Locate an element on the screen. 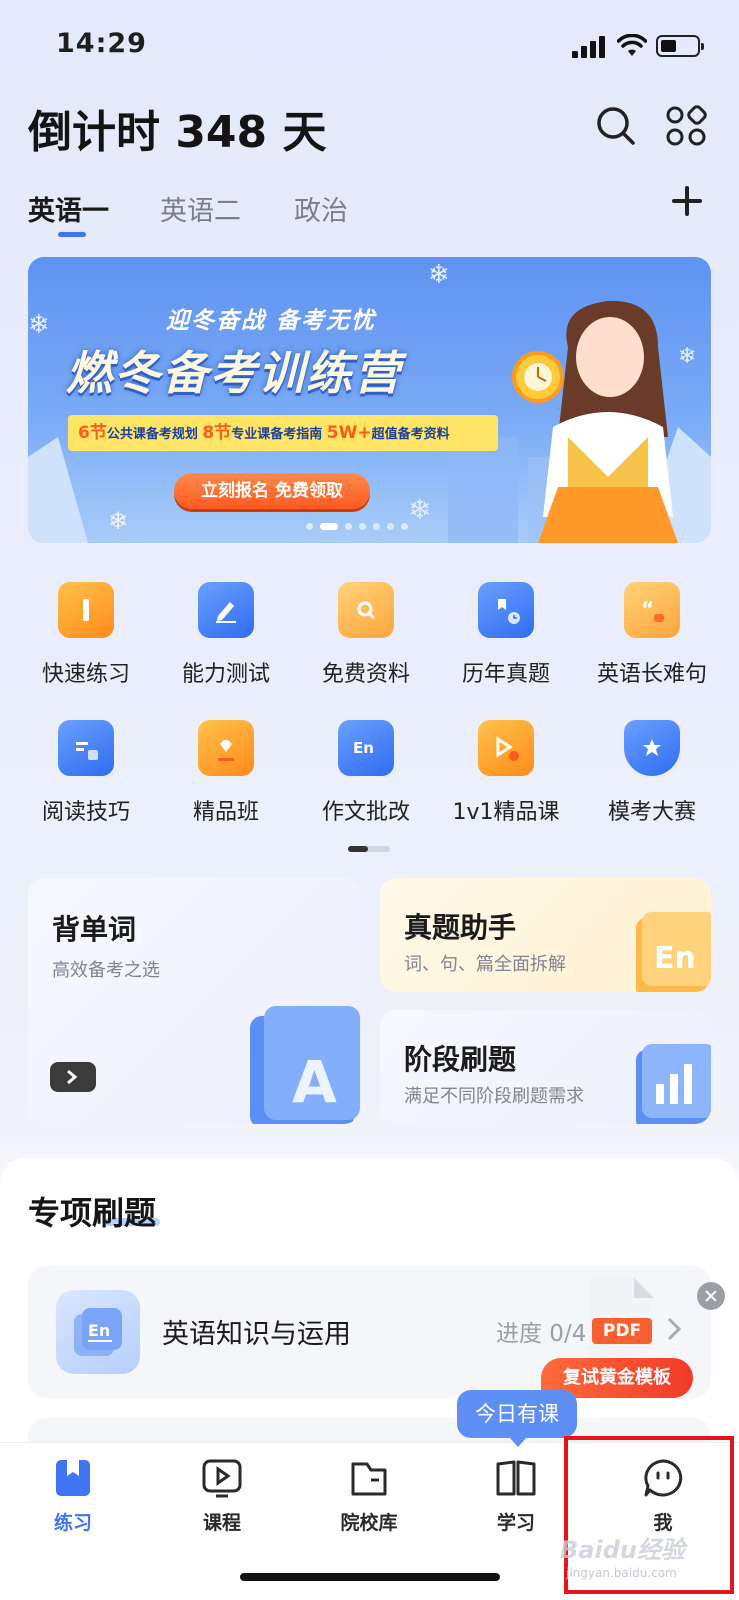  tabbar-label: 课程 is located at coordinates (221, 1523).